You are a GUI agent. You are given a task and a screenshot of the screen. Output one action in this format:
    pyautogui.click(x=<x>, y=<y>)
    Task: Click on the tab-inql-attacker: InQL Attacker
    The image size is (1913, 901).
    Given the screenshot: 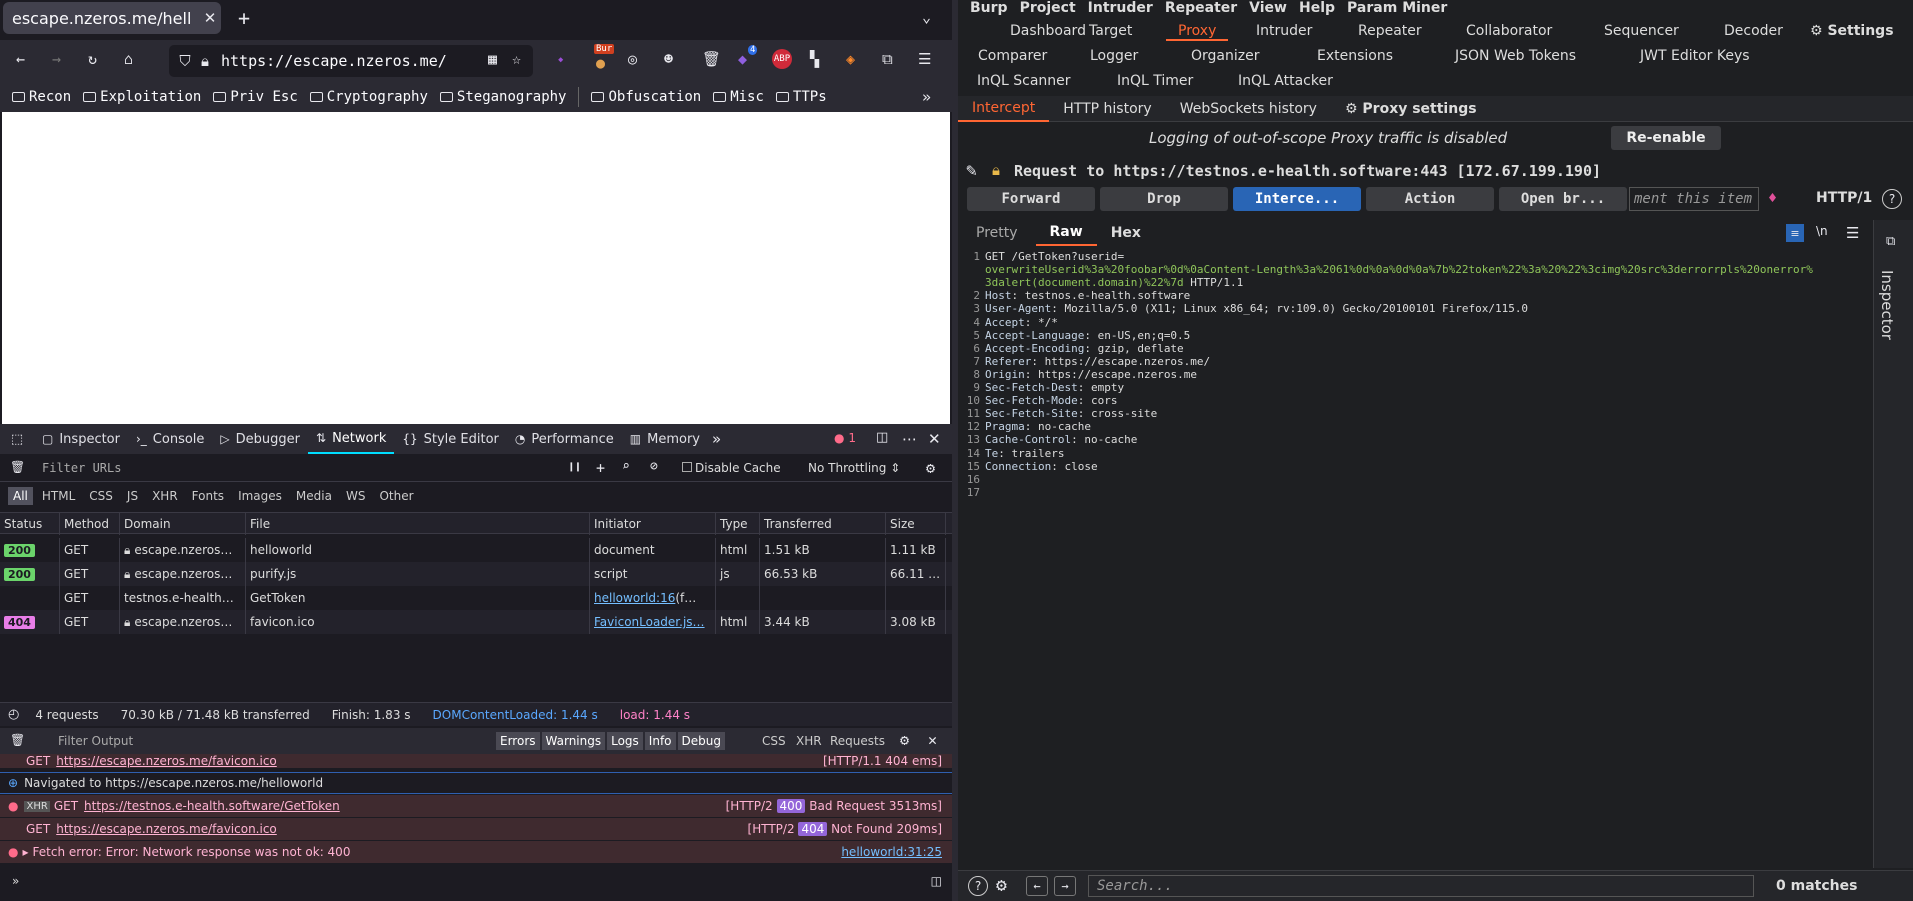 What is the action you would take?
    pyautogui.click(x=1285, y=81)
    